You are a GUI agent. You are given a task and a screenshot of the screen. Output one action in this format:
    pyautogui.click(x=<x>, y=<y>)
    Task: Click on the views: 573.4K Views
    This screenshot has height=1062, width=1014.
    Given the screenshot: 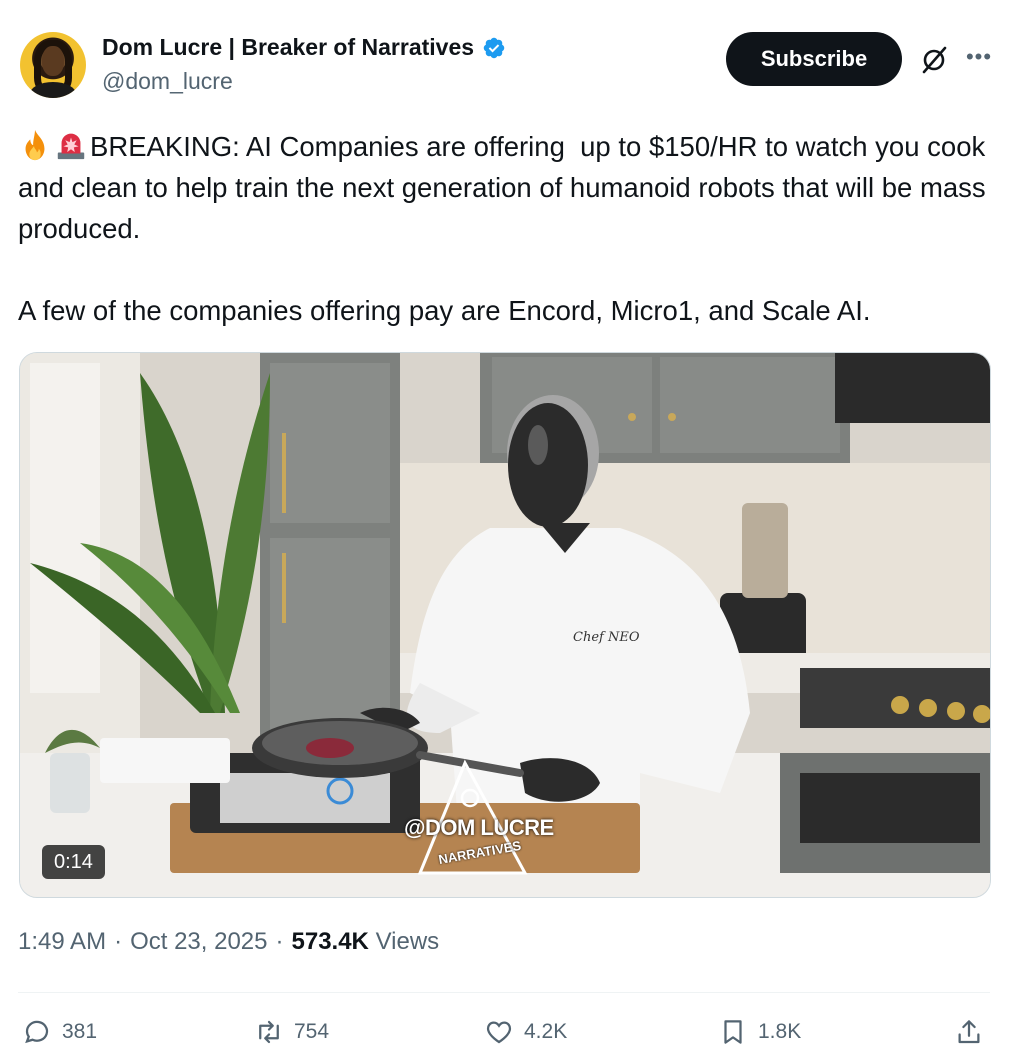 What is the action you would take?
    pyautogui.click(x=366, y=942)
    